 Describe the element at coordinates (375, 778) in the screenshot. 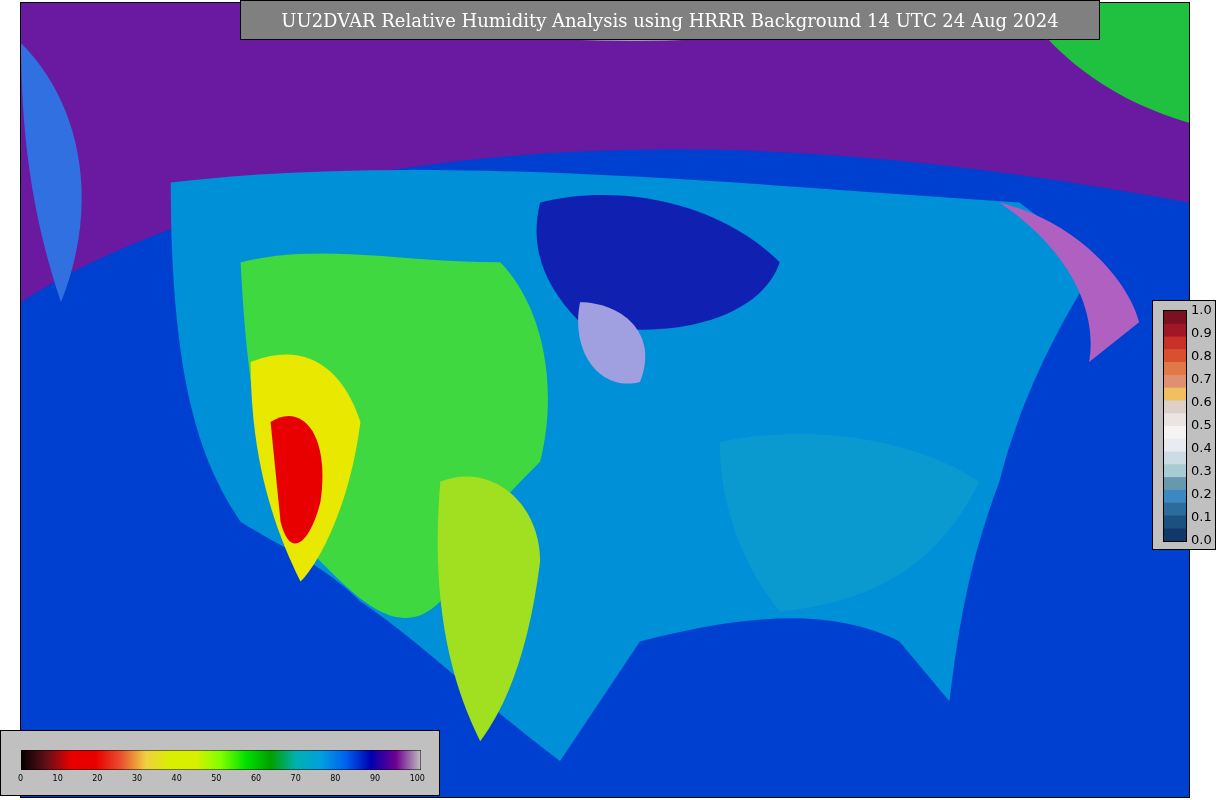

I see `scale-label: 90` at that location.